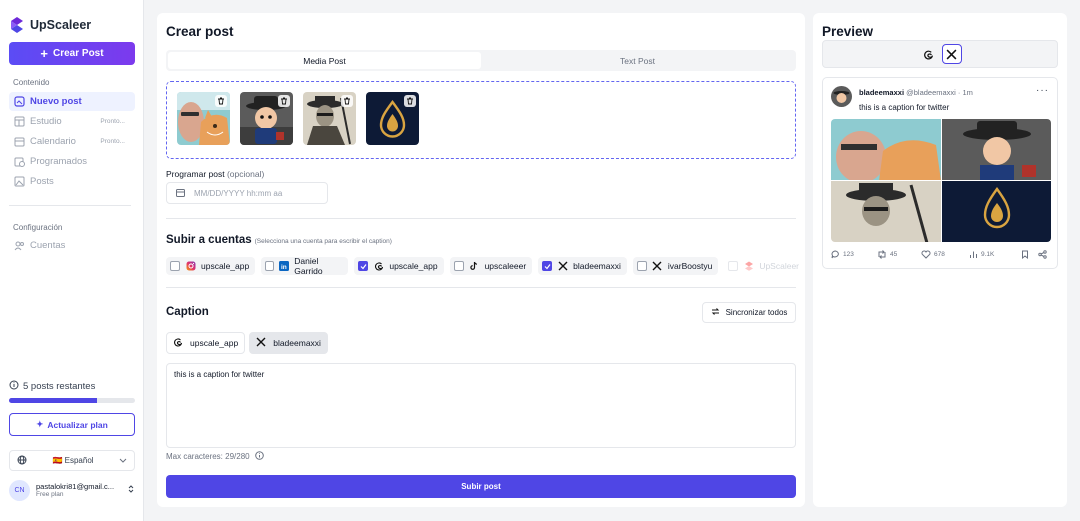  I want to click on preview-platform-selector, so click(940, 54).